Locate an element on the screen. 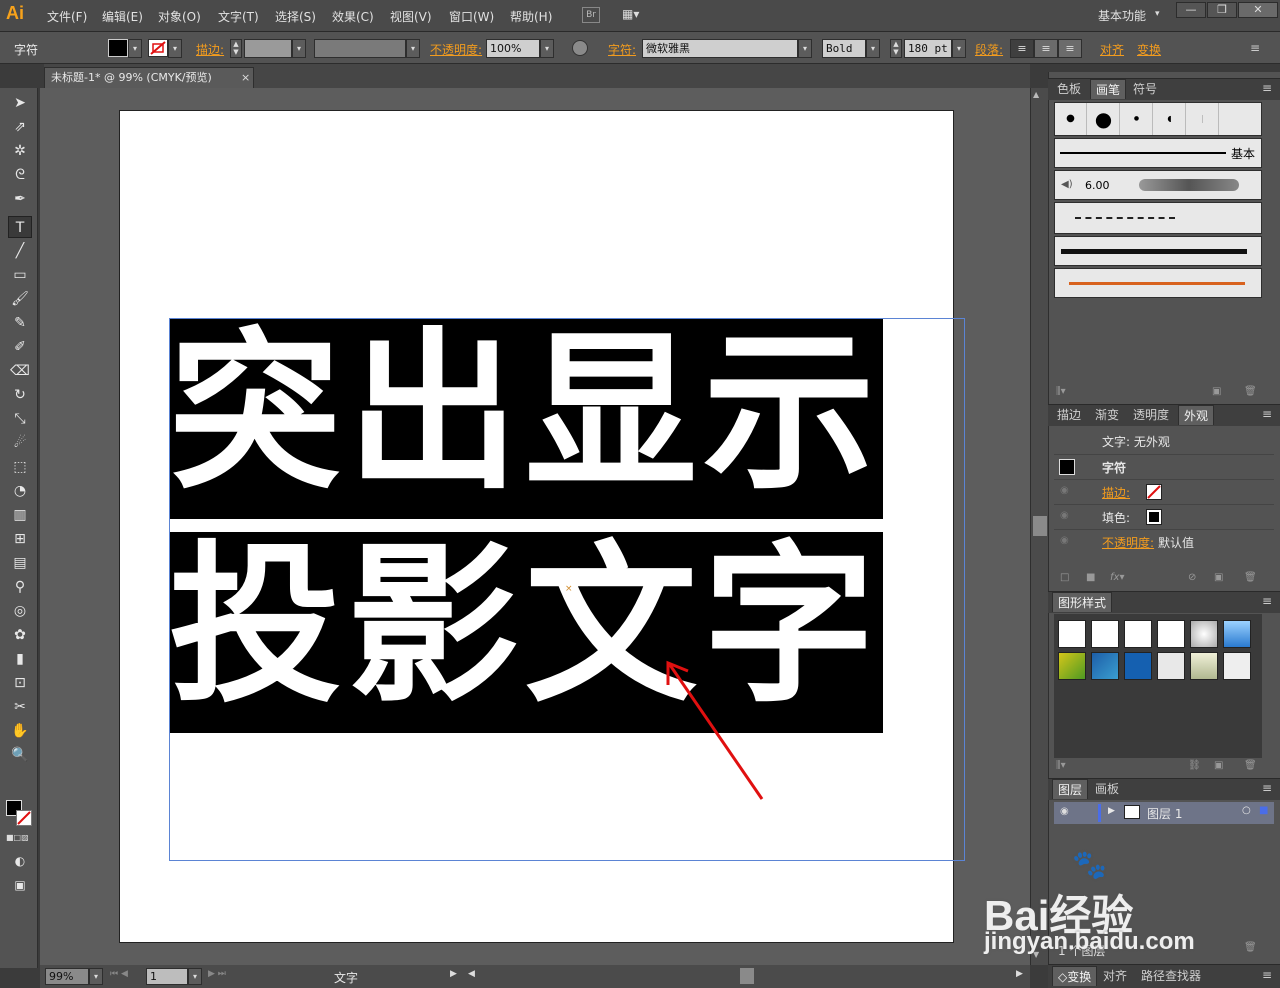  document-tab: 未标题-1* @ 99% (CMYK/预览) × is located at coordinates (149, 77).